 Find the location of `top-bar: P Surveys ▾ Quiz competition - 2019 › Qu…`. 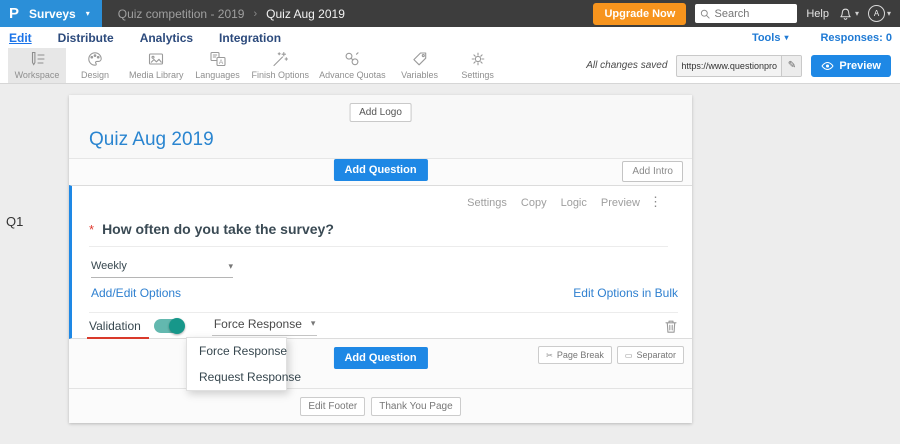

top-bar: P Surveys ▾ Quiz competition - 2019 › Qu… is located at coordinates (450, 13).